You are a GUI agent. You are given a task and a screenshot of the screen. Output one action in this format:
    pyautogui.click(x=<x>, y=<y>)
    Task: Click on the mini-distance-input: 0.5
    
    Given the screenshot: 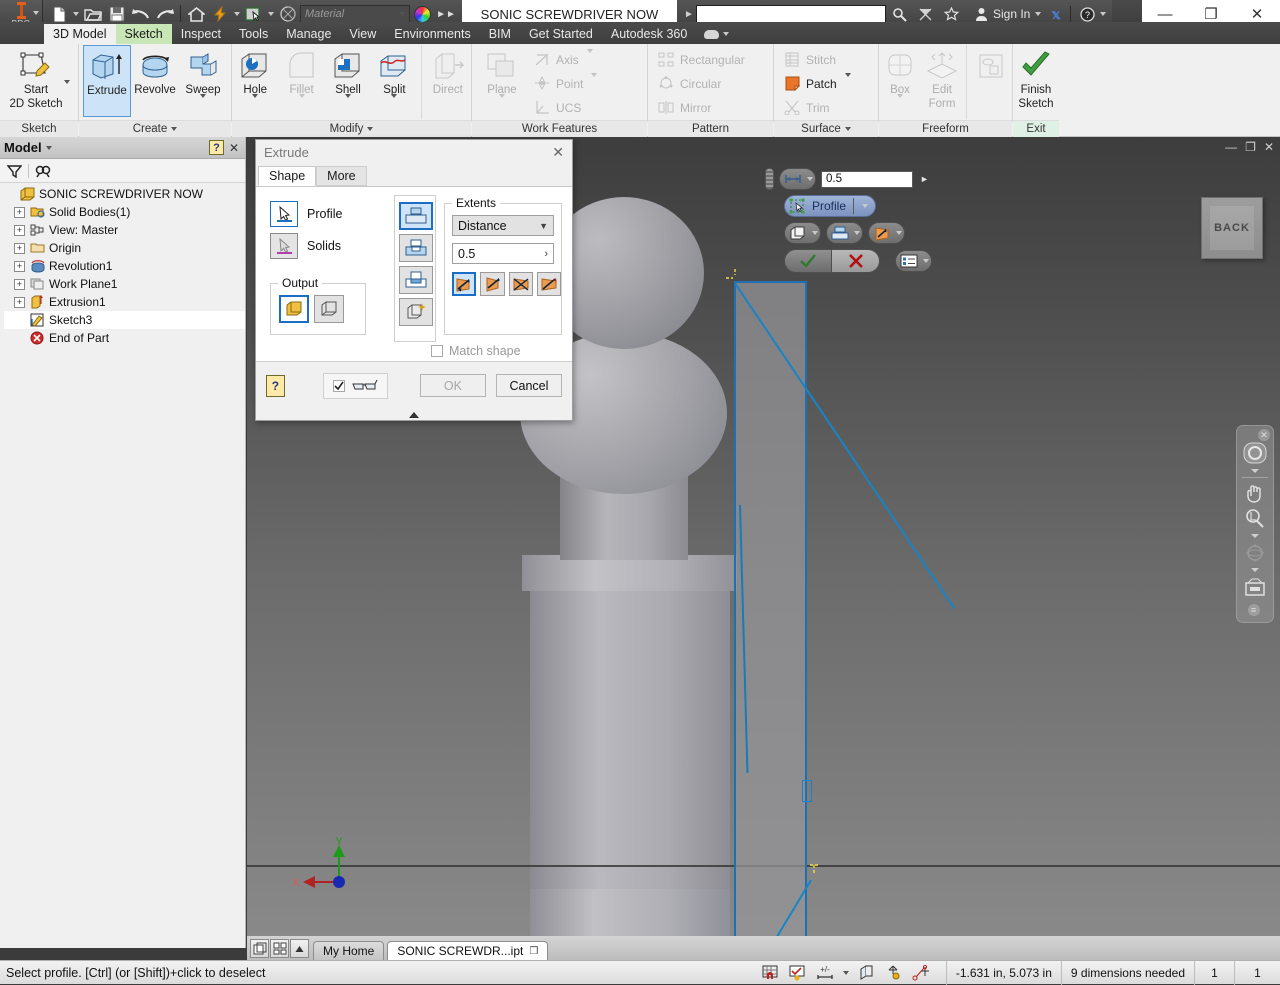 What is the action you would take?
    pyautogui.click(x=867, y=179)
    